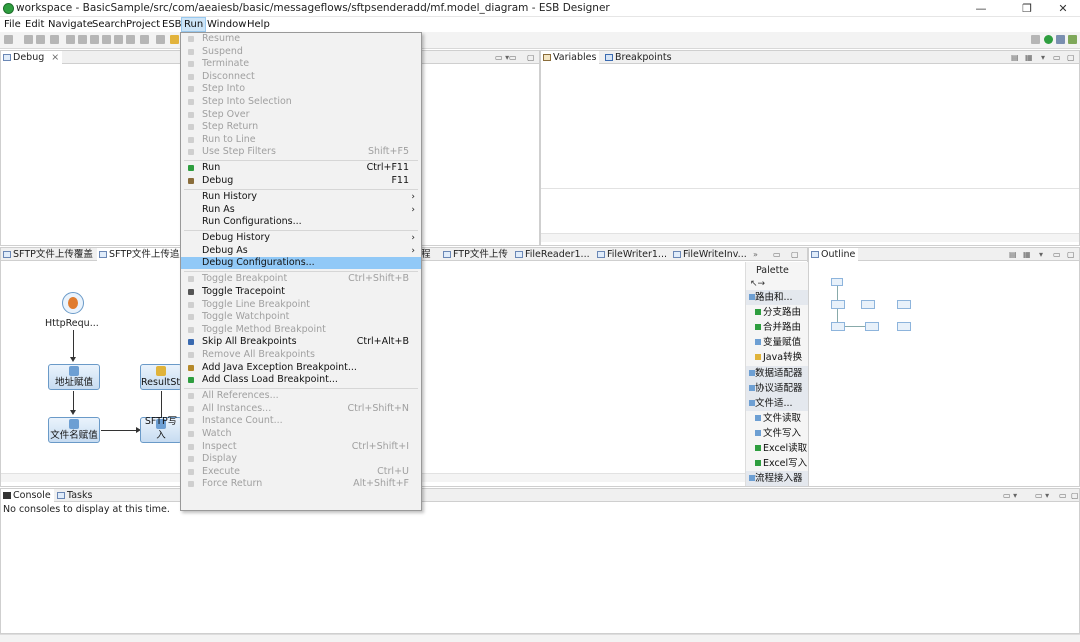 The height and width of the screenshot is (642, 1080). Describe the element at coordinates (301, 210) in the screenshot. I see `menu-item-run-as: Run As ›` at that location.